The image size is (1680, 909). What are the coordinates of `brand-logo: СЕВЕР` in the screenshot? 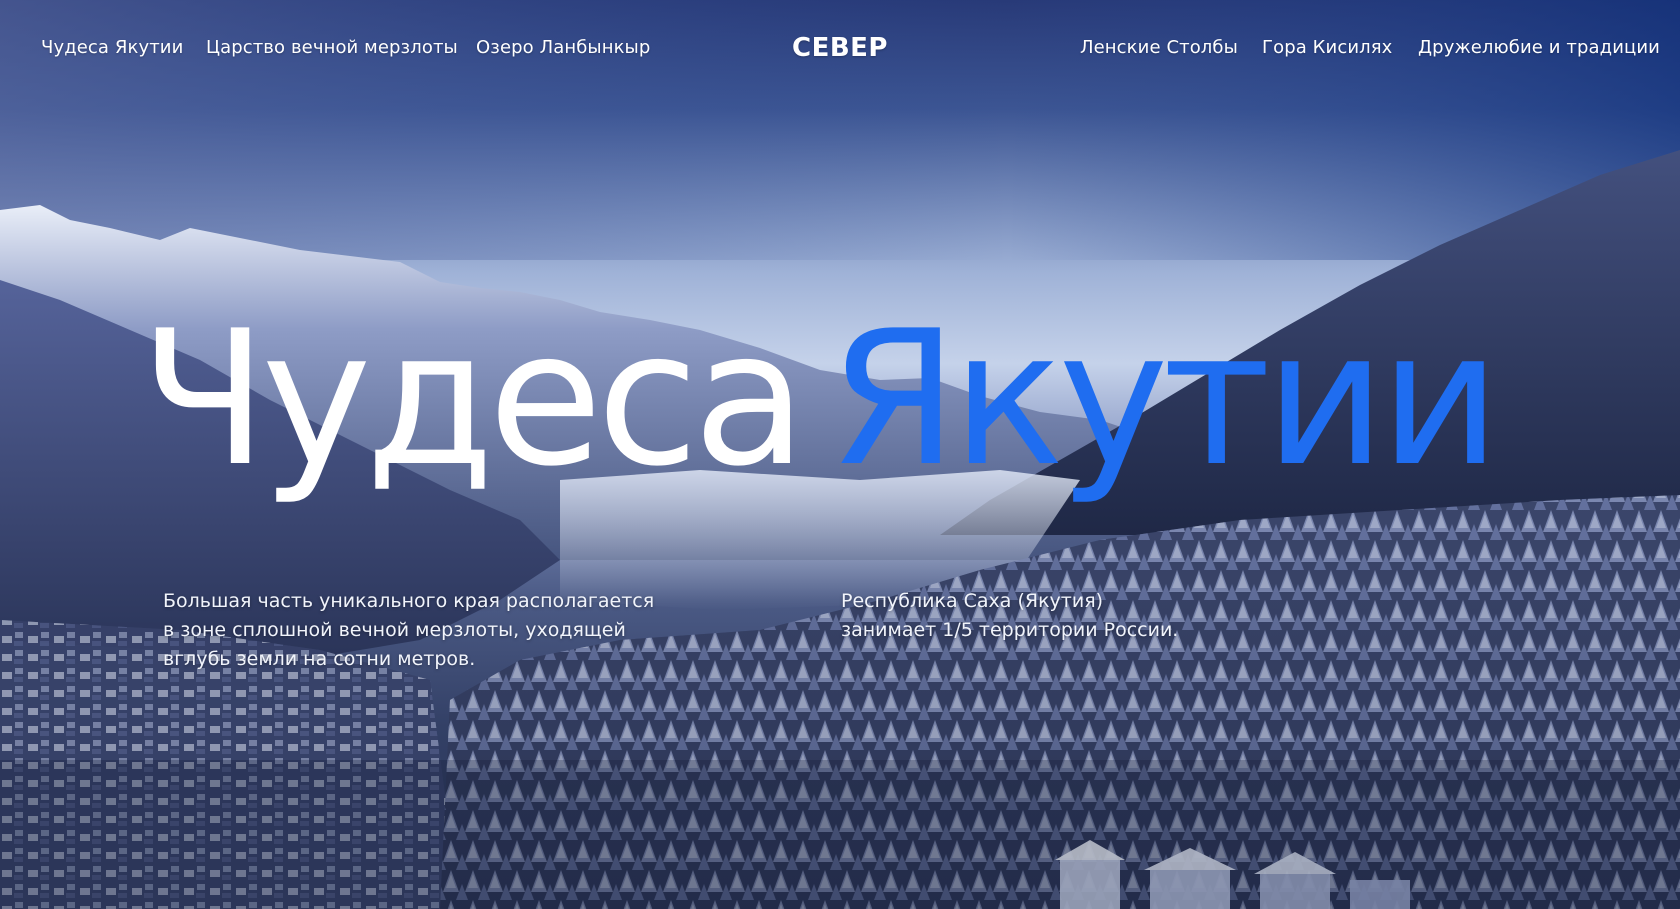 It's located at (840, 48).